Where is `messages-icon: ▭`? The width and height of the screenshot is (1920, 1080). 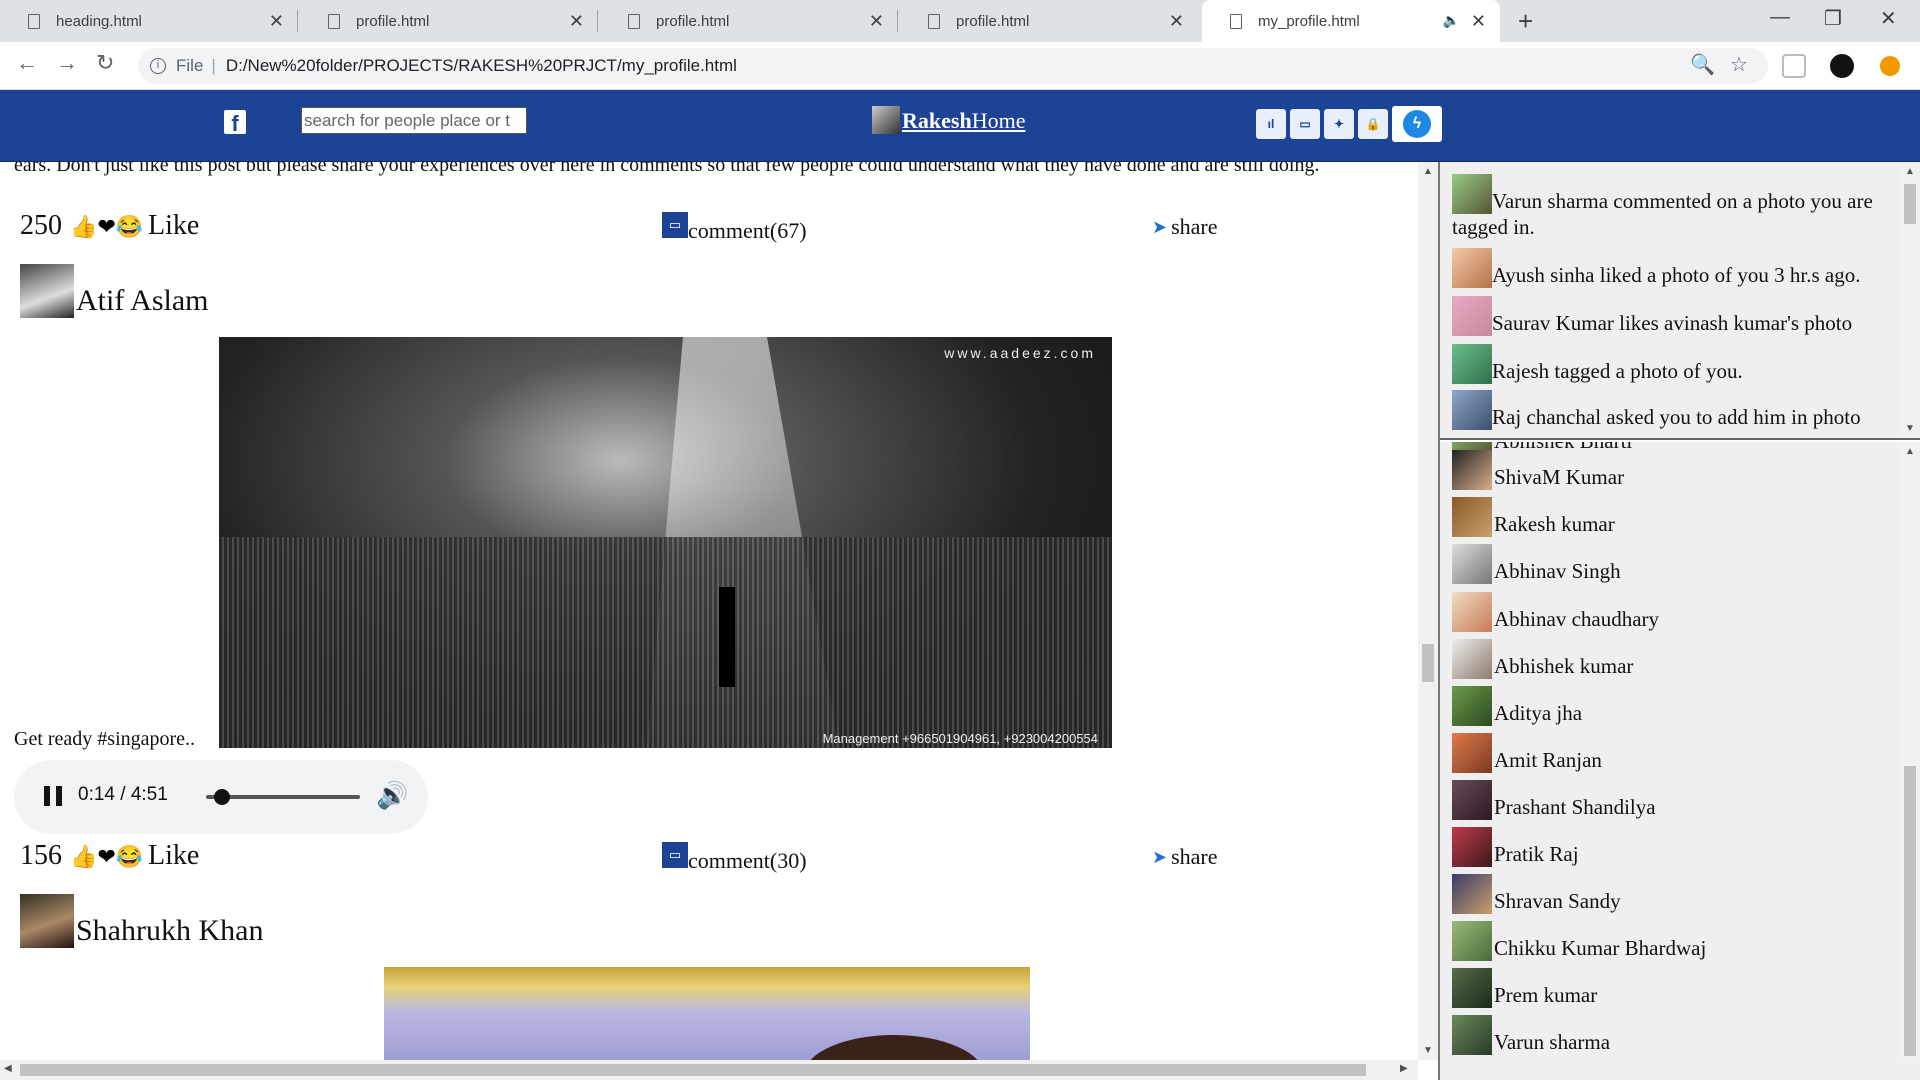
messages-icon: ▭ is located at coordinates (1305, 124).